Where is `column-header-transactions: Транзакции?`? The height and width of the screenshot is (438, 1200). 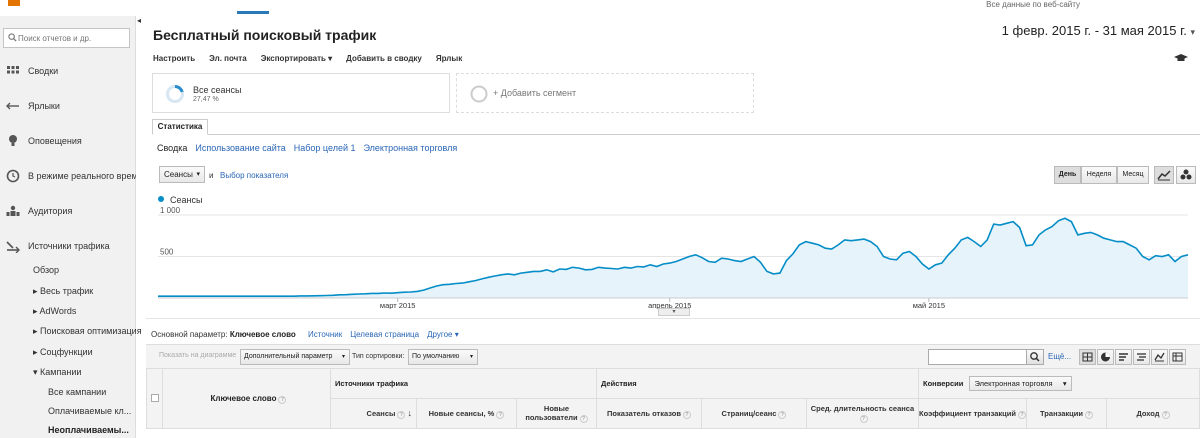
column-header-transactions: Транзакции? is located at coordinates (1066, 413).